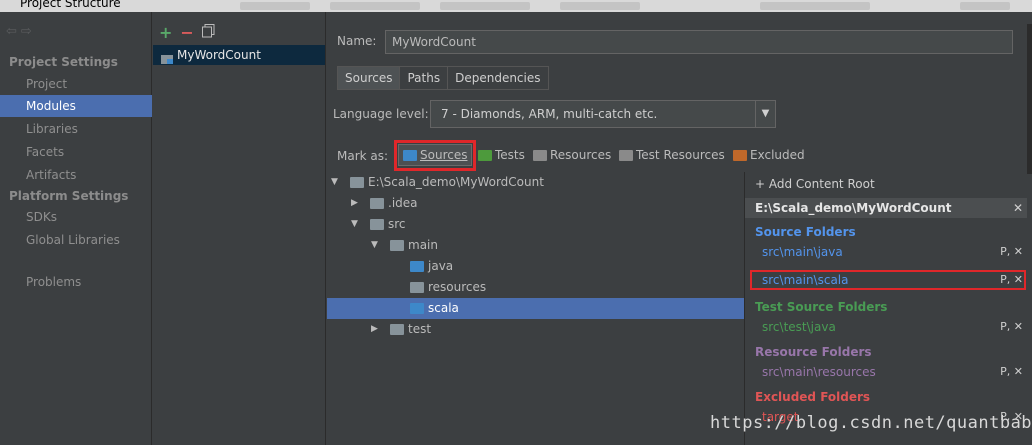  What do you see at coordinates (805, 232) in the screenshot?
I see `source-folders-title: Source Folders` at bounding box center [805, 232].